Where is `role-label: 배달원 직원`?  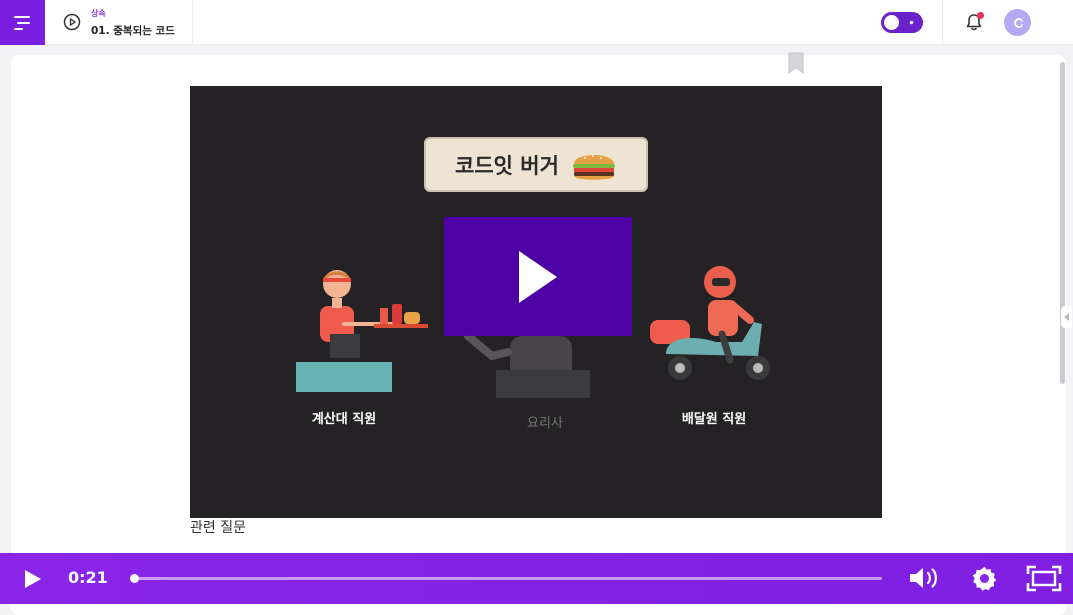 role-label: 배달원 직원 is located at coordinates (714, 419).